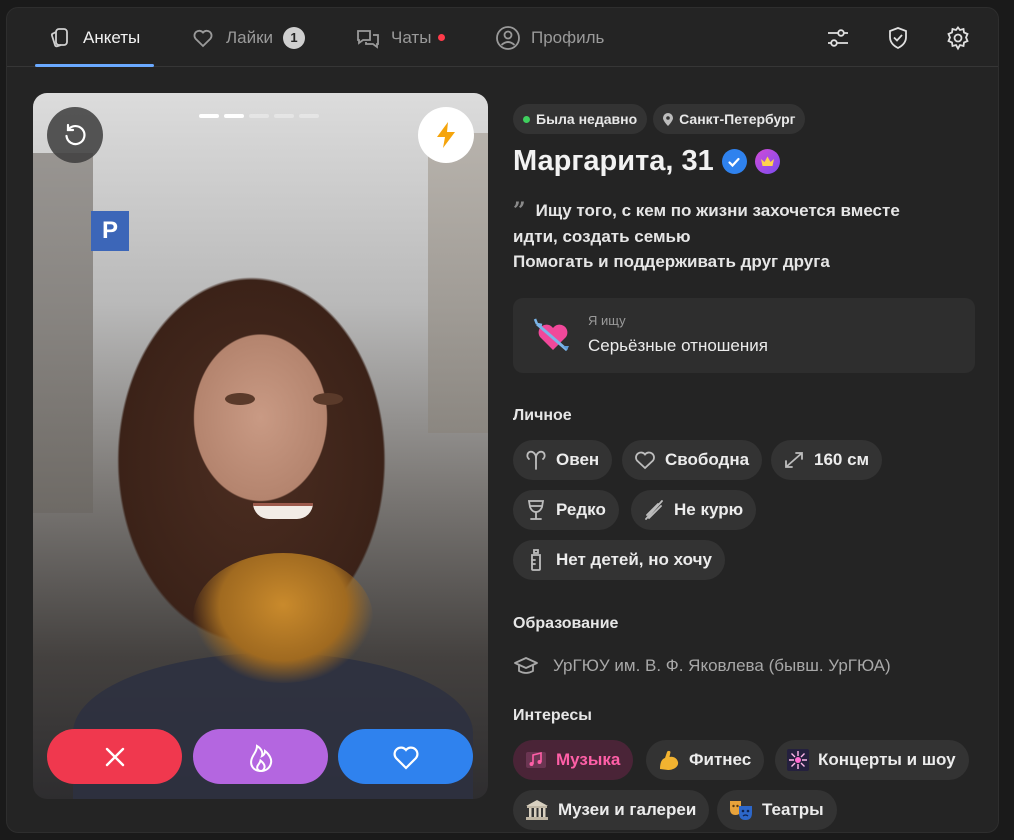 This screenshot has height=840, width=1014. Describe the element at coordinates (542, 415) in the screenshot. I see `personal-title: Личное` at that location.